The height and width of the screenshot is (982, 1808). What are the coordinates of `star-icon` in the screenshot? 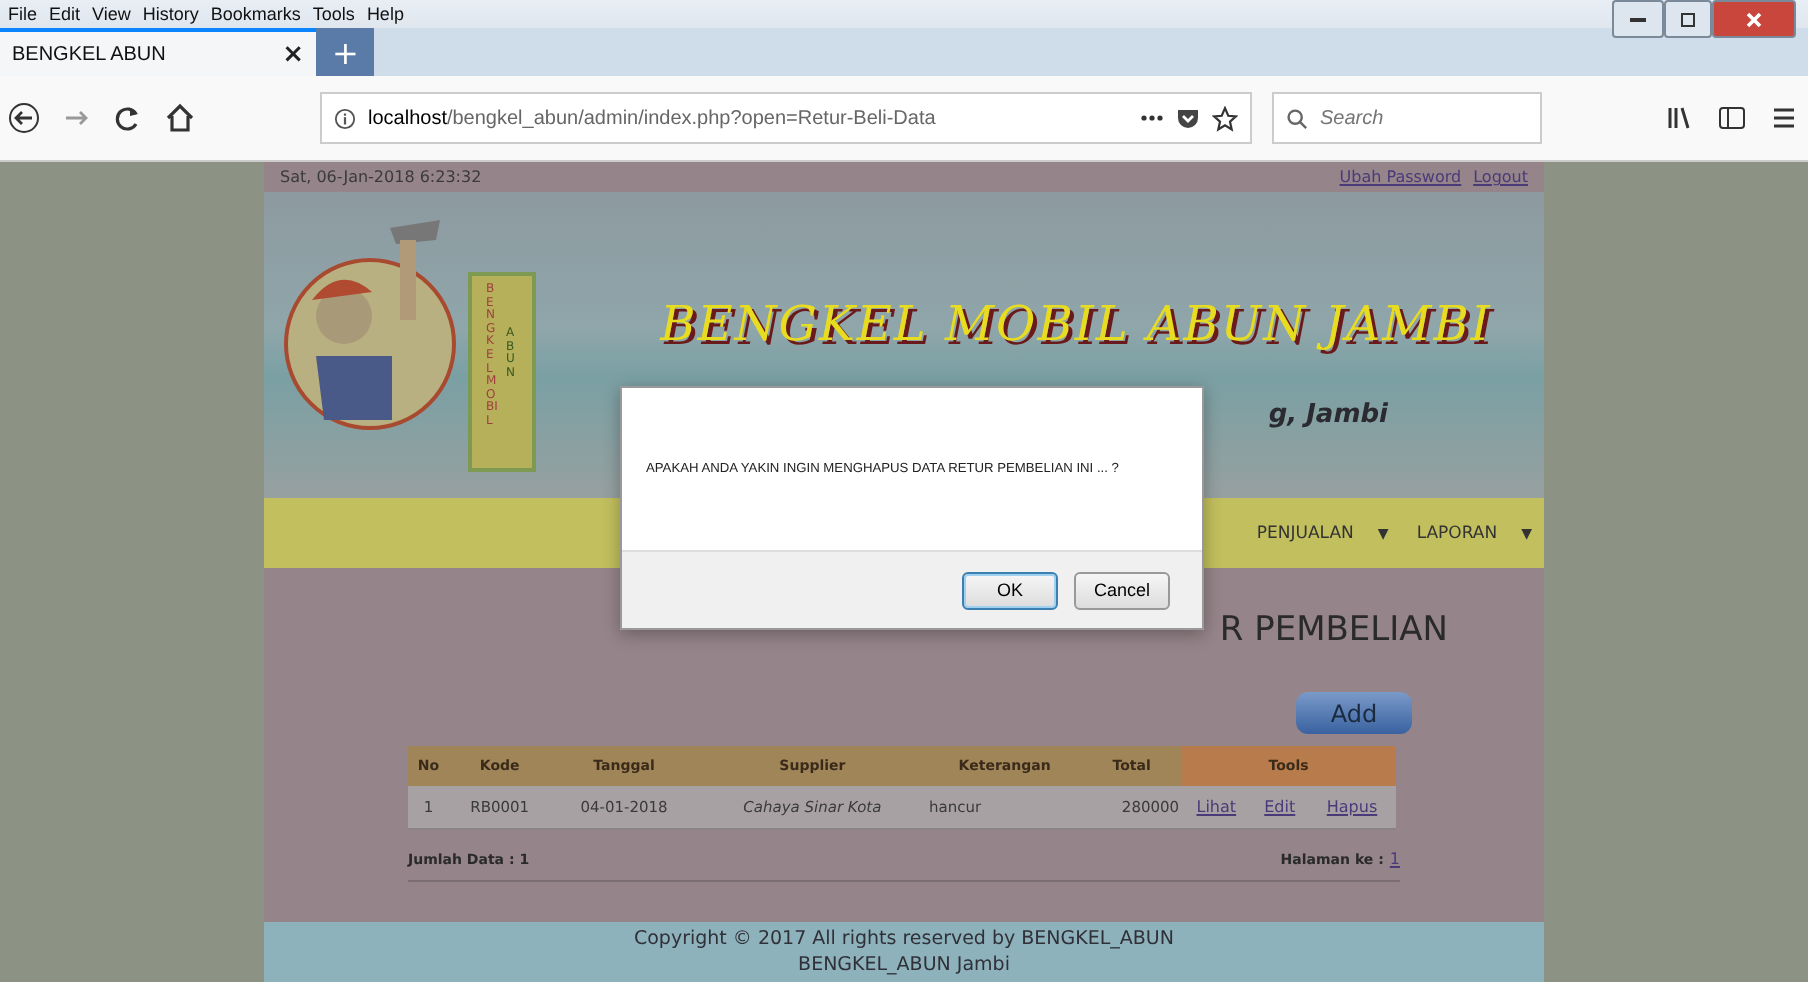 It's located at (1225, 118).